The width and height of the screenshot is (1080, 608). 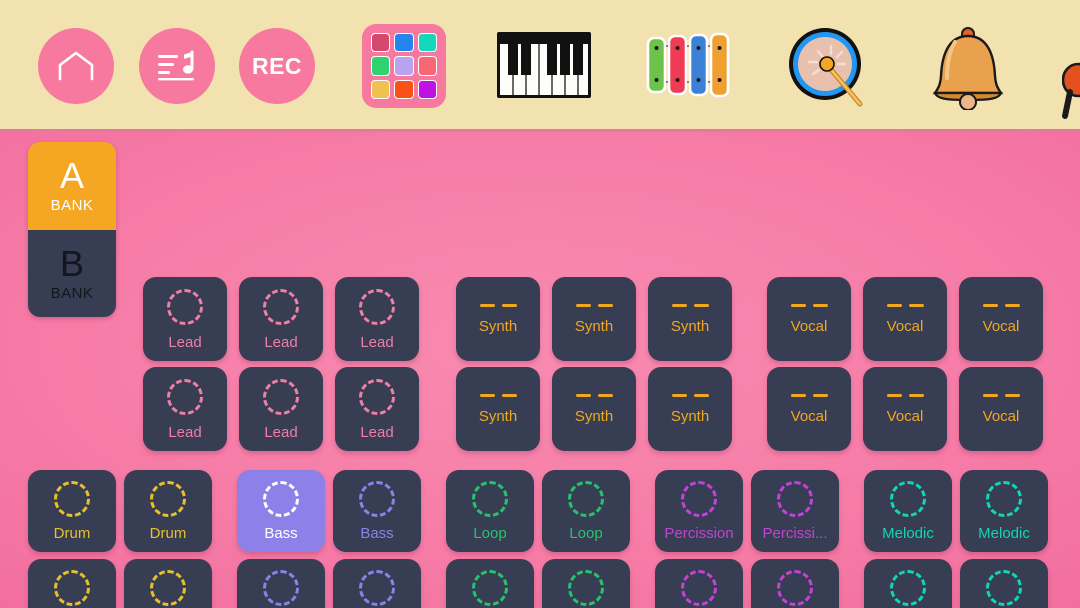 I want to click on pad-bass-r1-c2: Bass, so click(x=281, y=583).